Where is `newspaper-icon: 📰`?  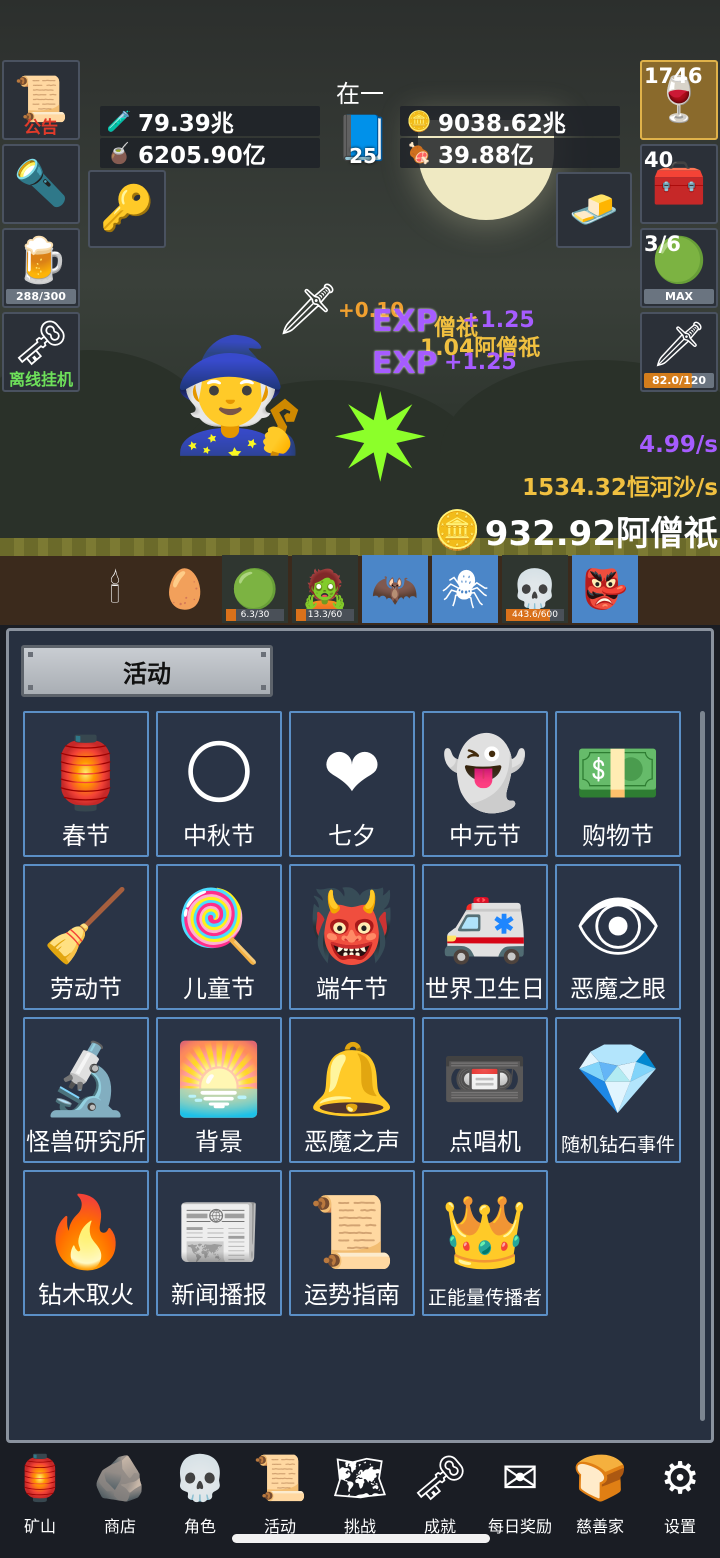
newspaper-icon: 📰 is located at coordinates (219, 1232).